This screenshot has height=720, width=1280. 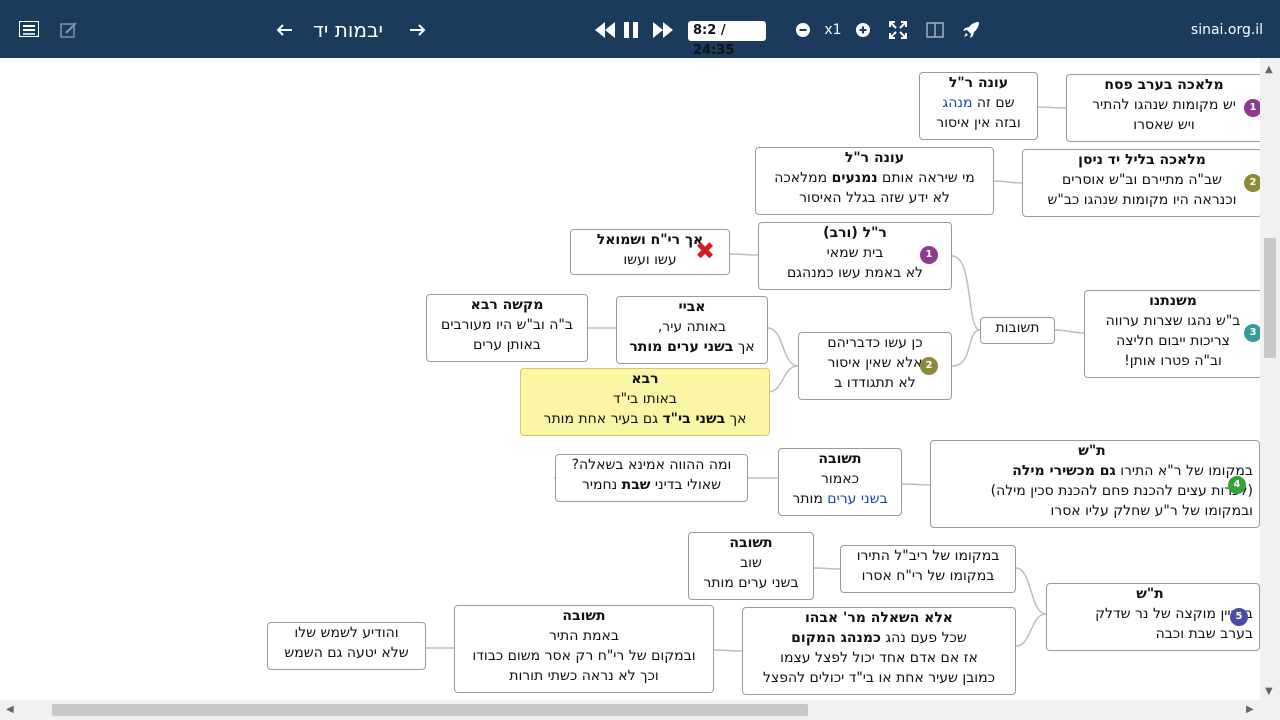 I want to click on node-line: וב"ה פטרו אותן!, so click(x=1173, y=361).